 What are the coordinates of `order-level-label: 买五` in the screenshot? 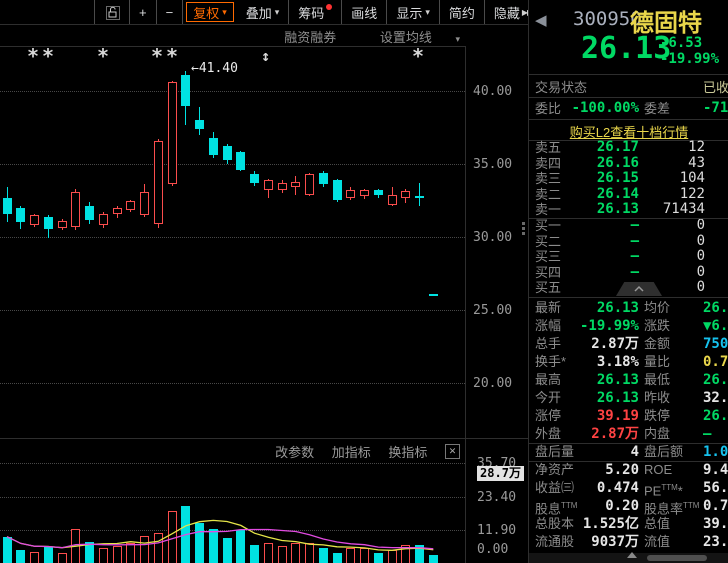 It's located at (548, 288).